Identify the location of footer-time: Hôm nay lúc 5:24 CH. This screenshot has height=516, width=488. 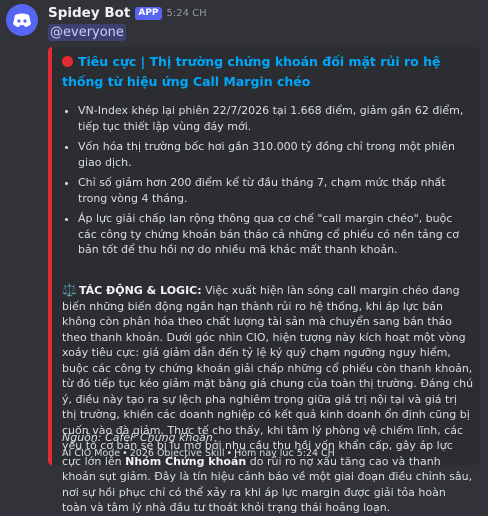
(284, 453).